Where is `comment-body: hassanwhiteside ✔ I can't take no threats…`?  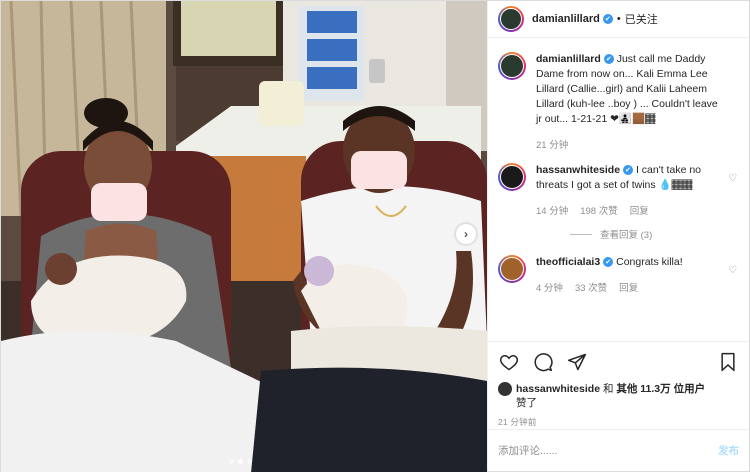
comment-body: hassanwhiteside ✔ I can't take no threats… is located at coordinates (637, 190).